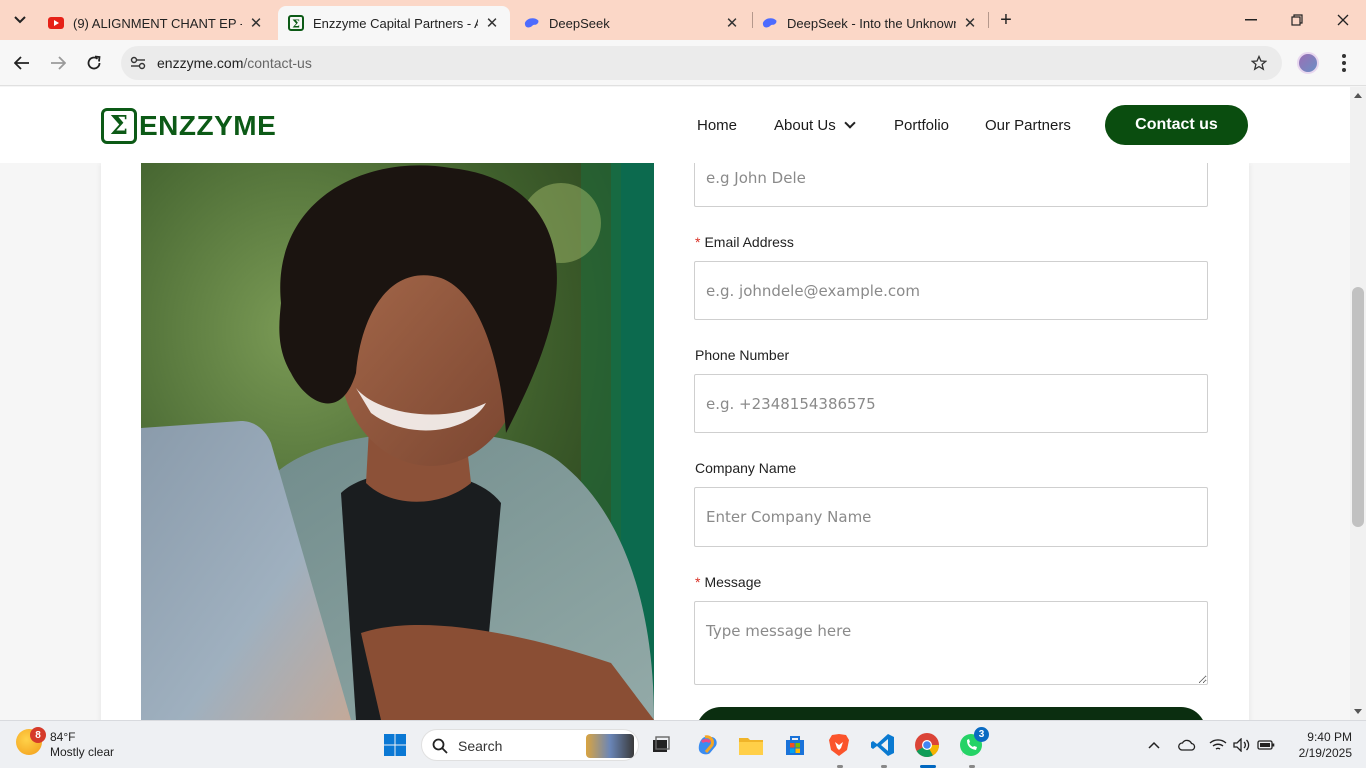 The width and height of the screenshot is (1366, 768). I want to click on search-label: Search, so click(480, 746).